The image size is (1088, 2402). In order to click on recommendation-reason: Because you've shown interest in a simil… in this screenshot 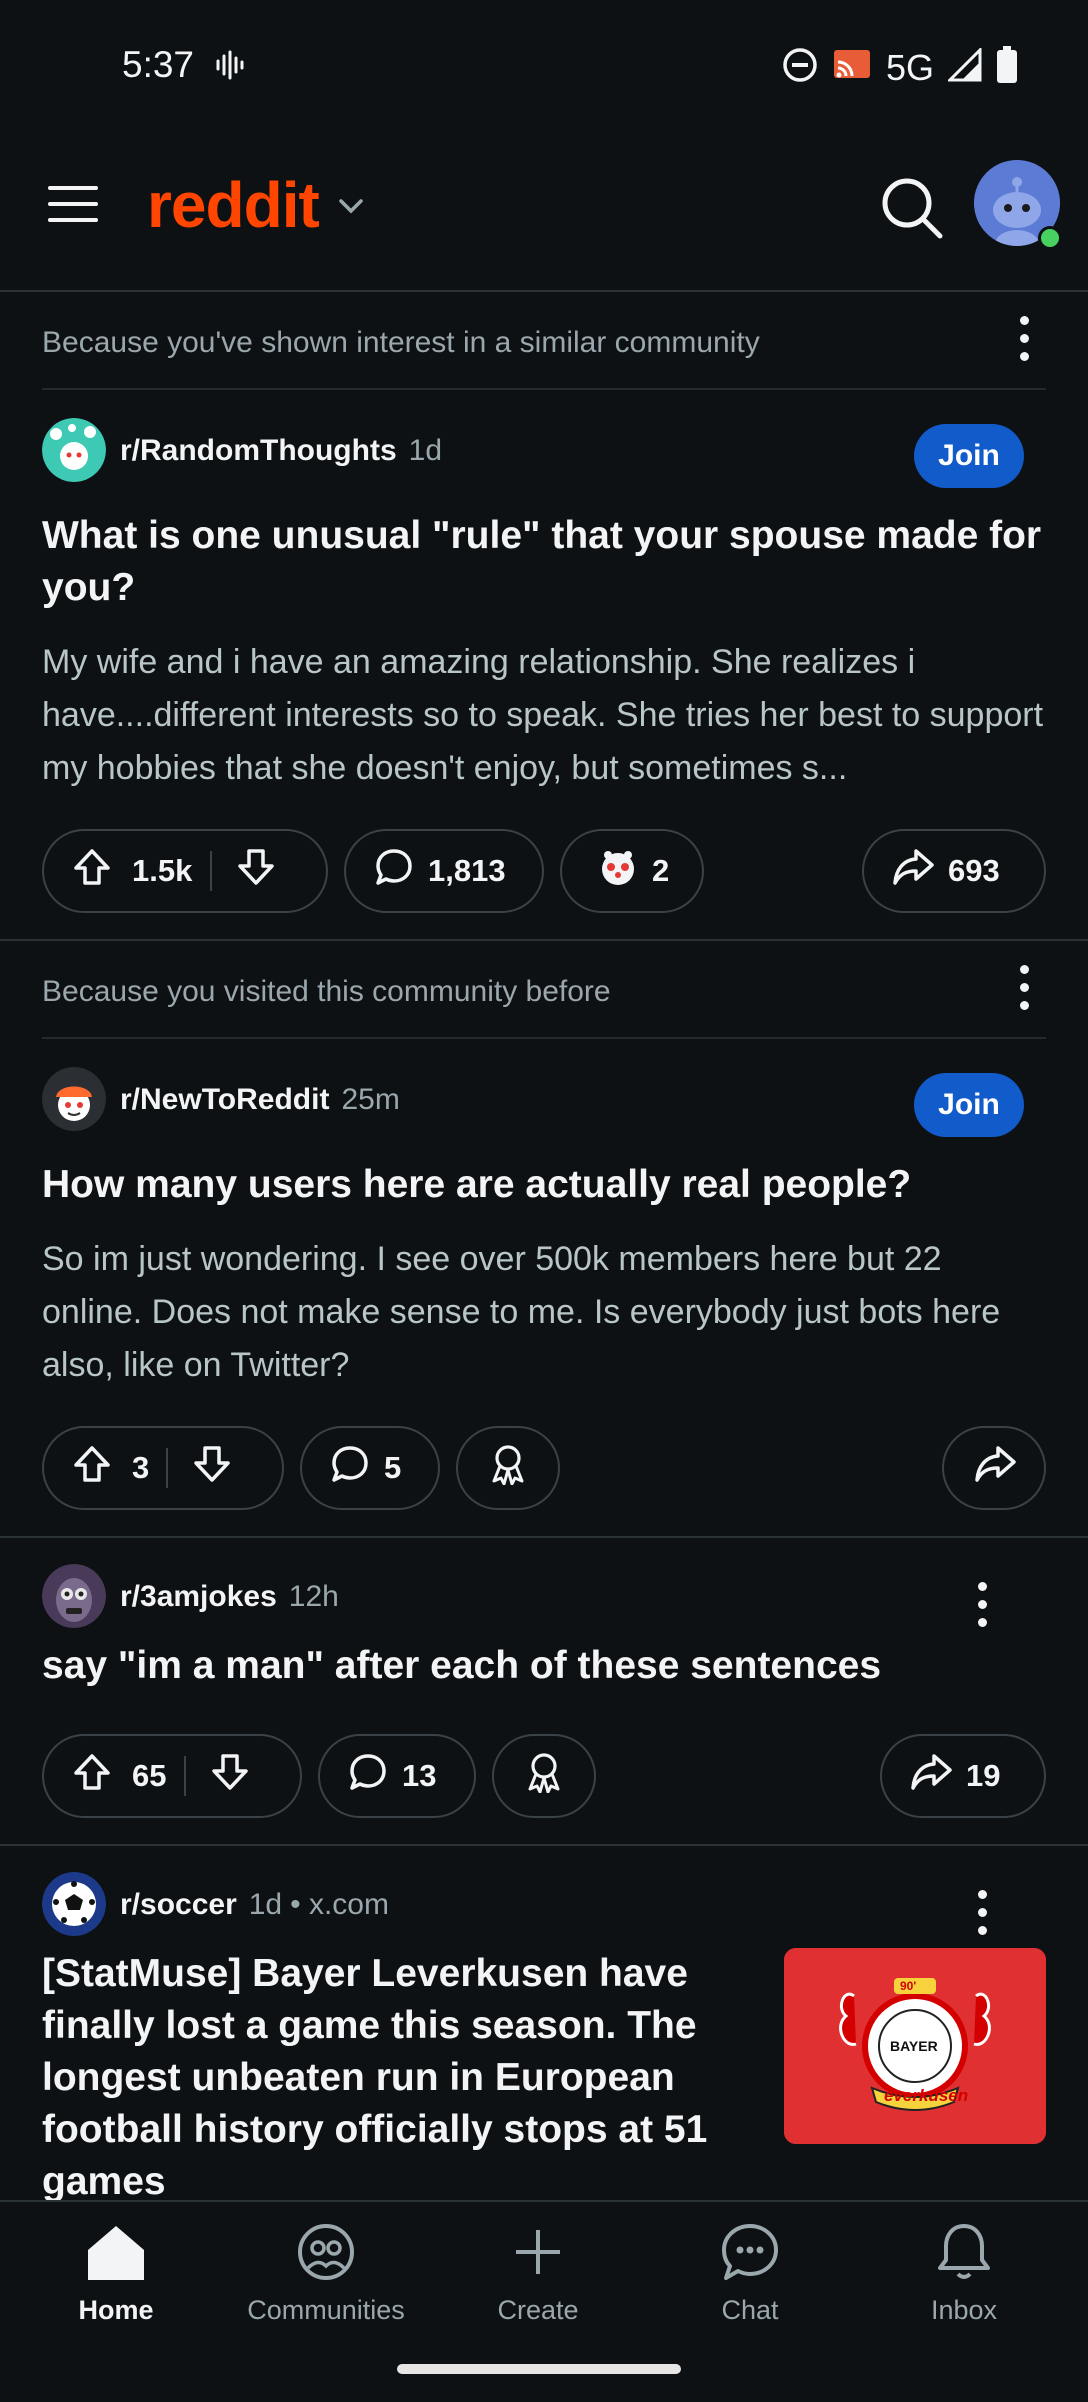, I will do `click(544, 341)`.